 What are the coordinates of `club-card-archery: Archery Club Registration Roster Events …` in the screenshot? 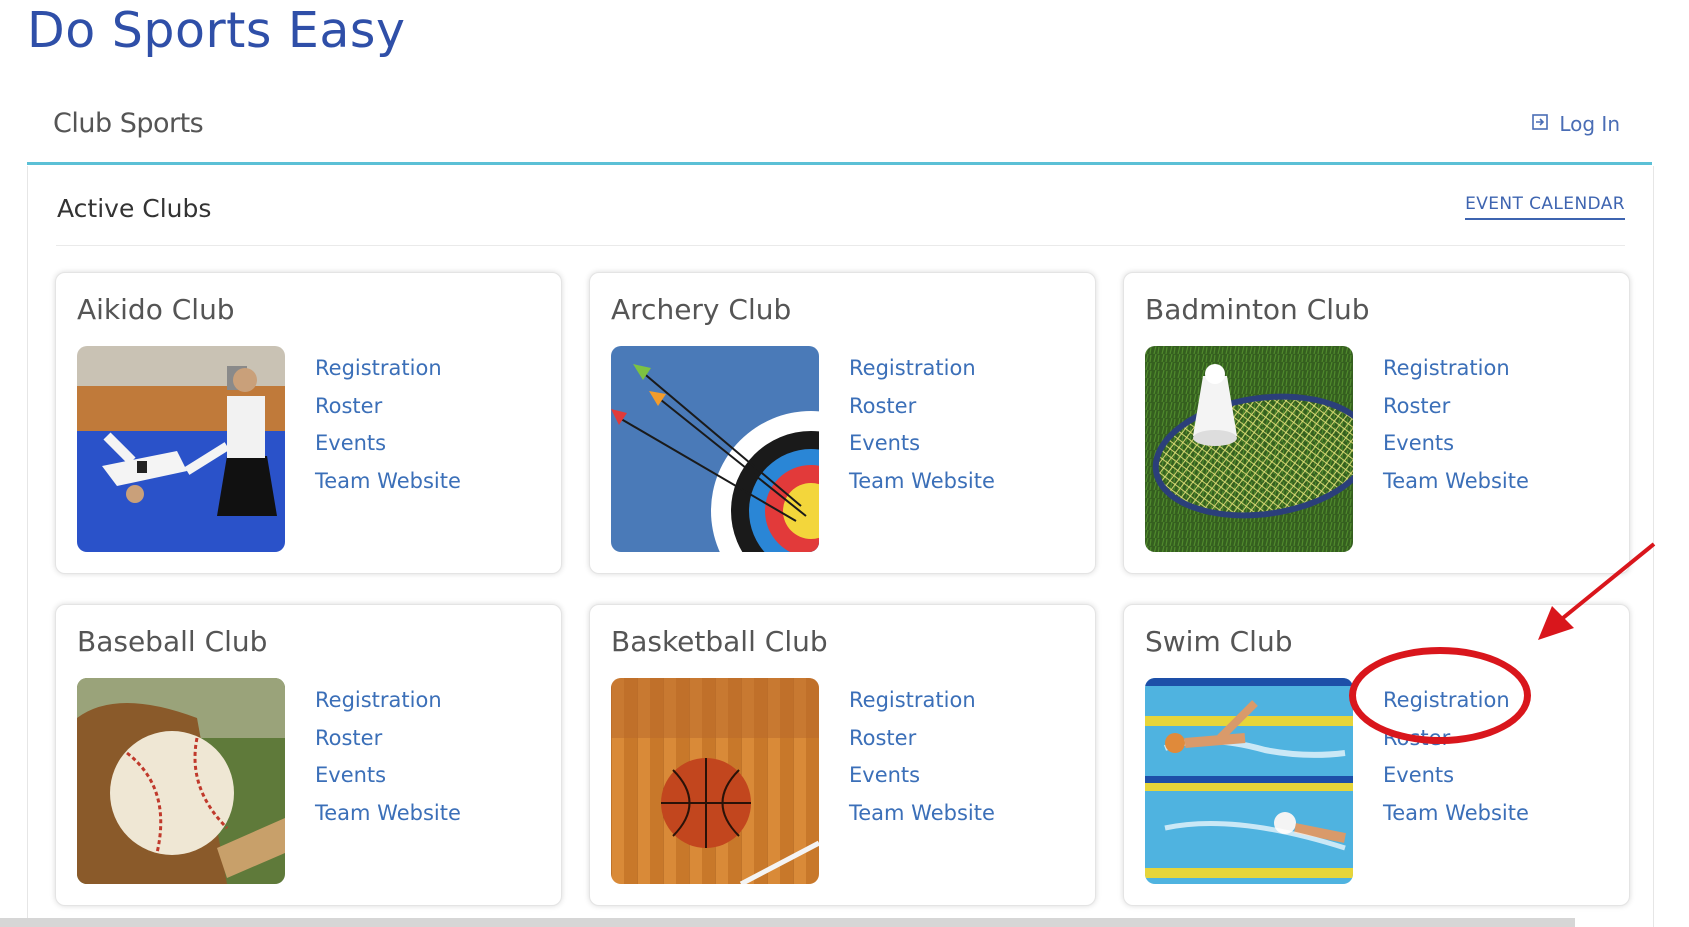 It's located at (842, 423).